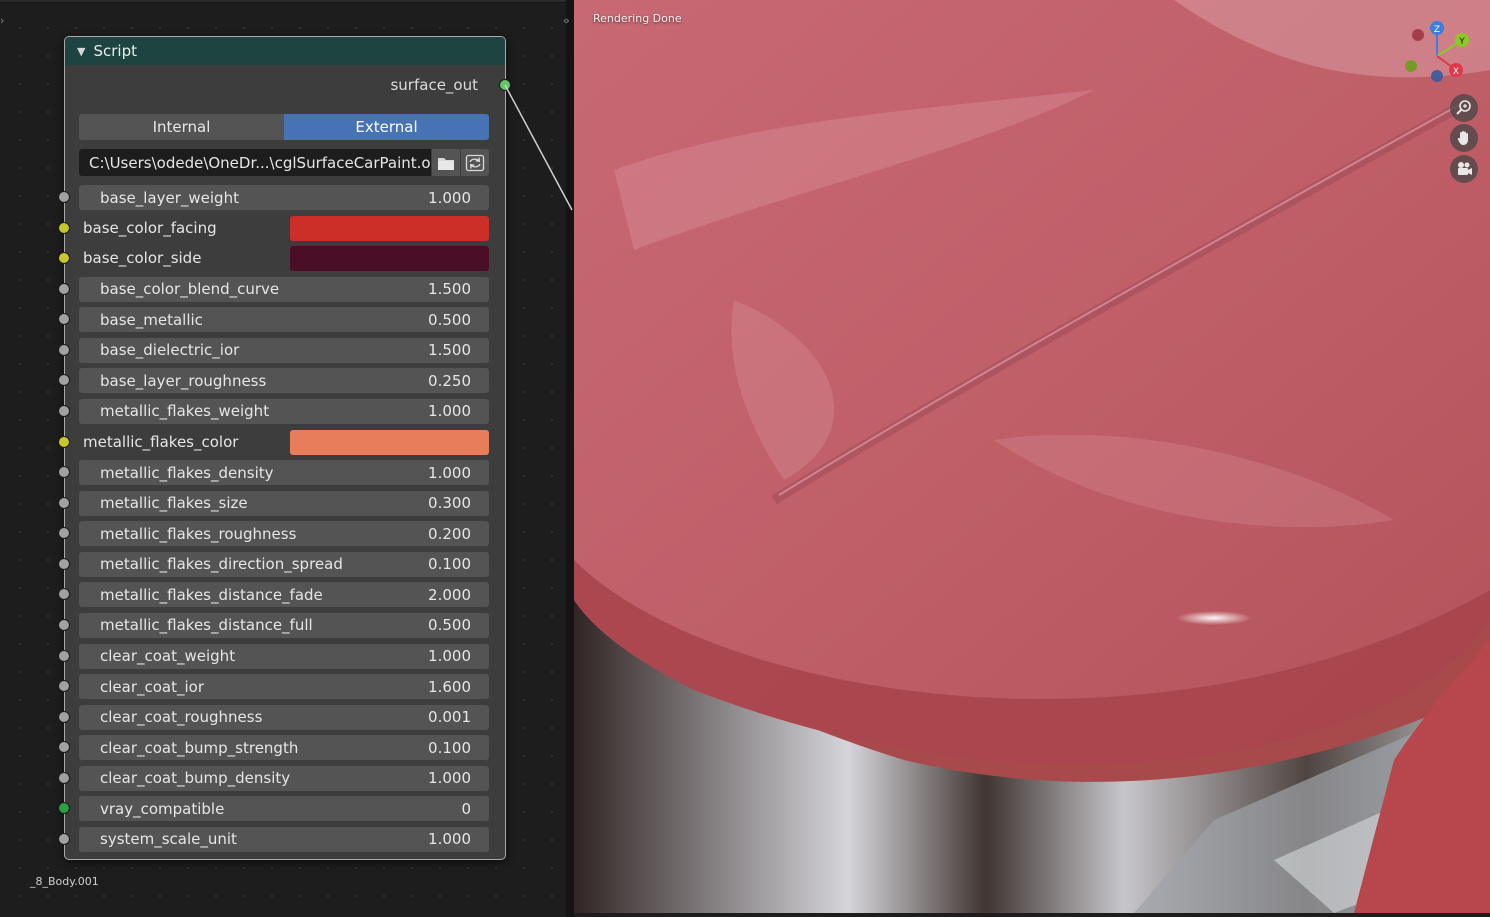 This screenshot has width=1490, height=917. I want to click on number-field: system_scale_unit 1.000, so click(284, 839).